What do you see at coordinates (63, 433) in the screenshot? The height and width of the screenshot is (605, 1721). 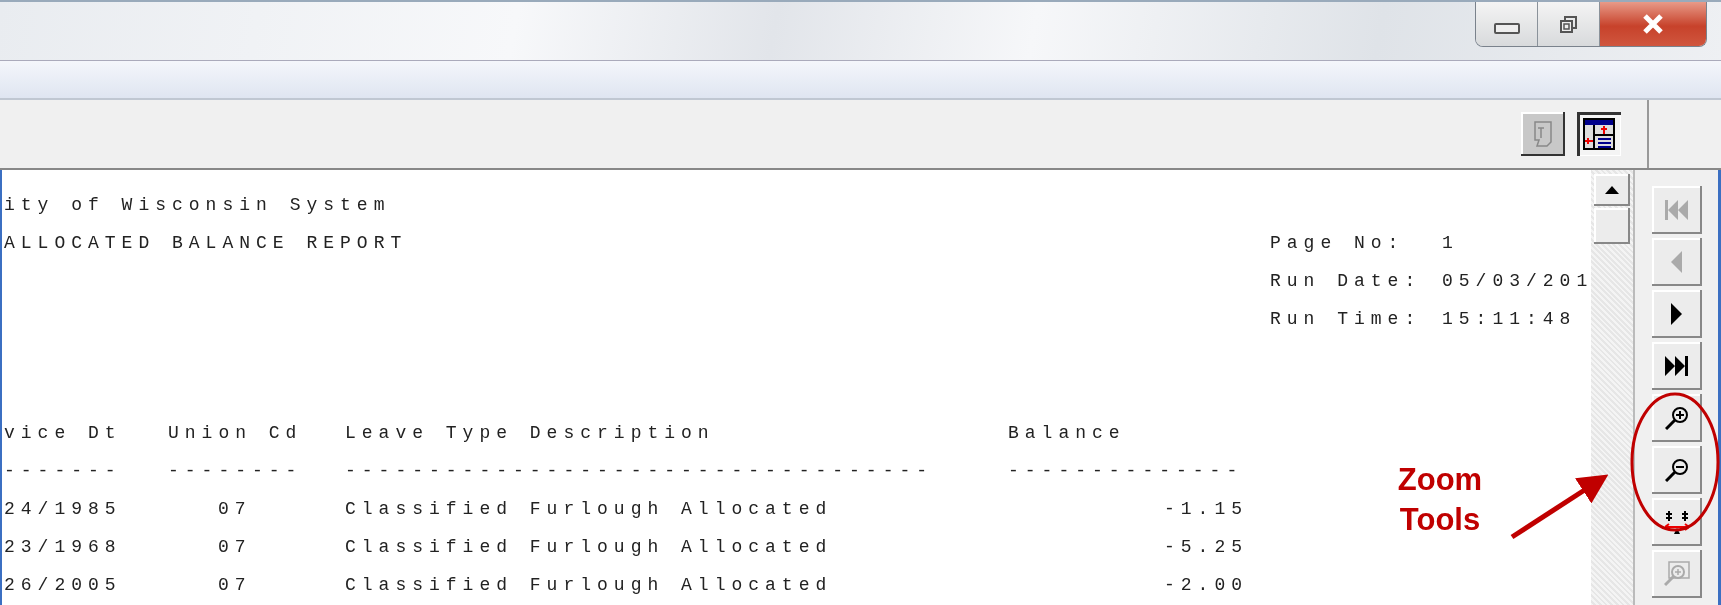 I see `column-header: vice Dt` at bounding box center [63, 433].